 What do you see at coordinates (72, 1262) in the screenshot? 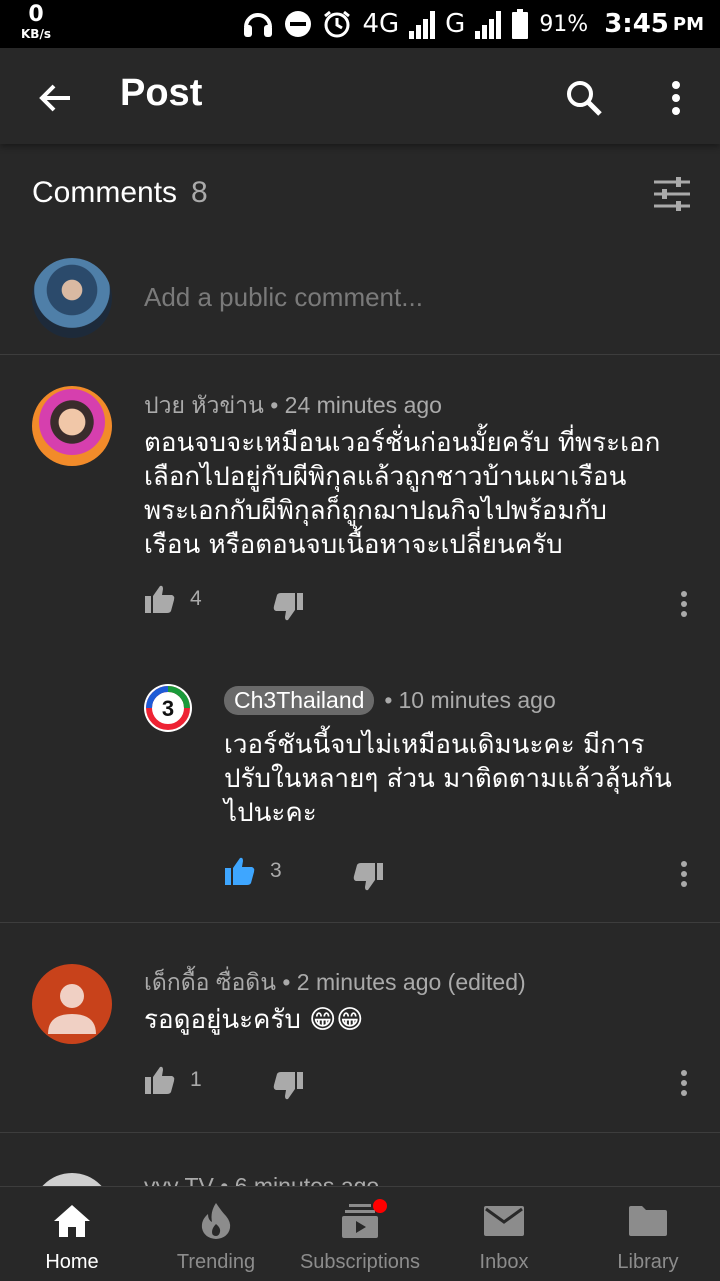
I see `nav-home-label: Home` at bounding box center [72, 1262].